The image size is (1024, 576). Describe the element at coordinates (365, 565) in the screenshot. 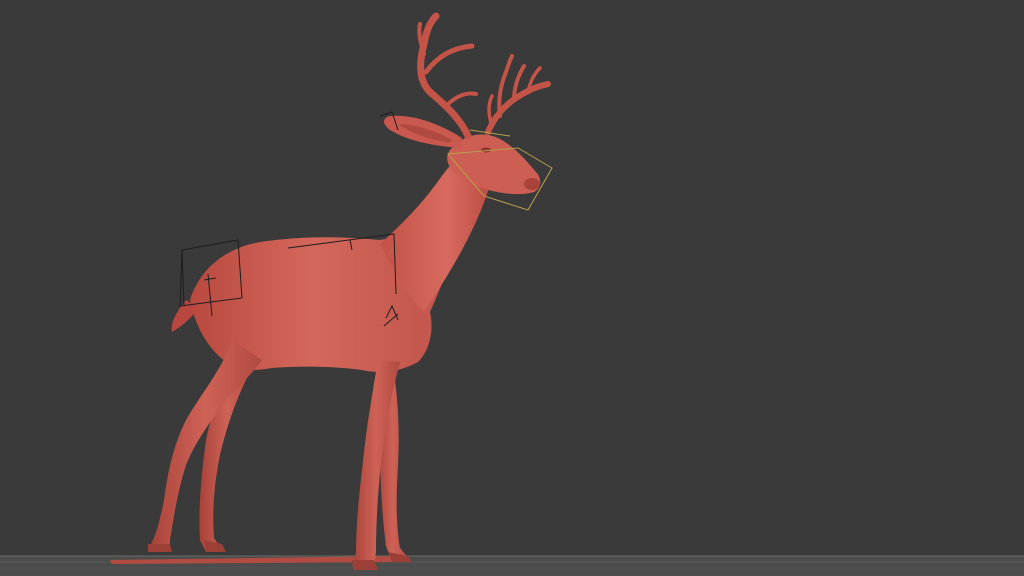

I see `hoof-front-near` at that location.